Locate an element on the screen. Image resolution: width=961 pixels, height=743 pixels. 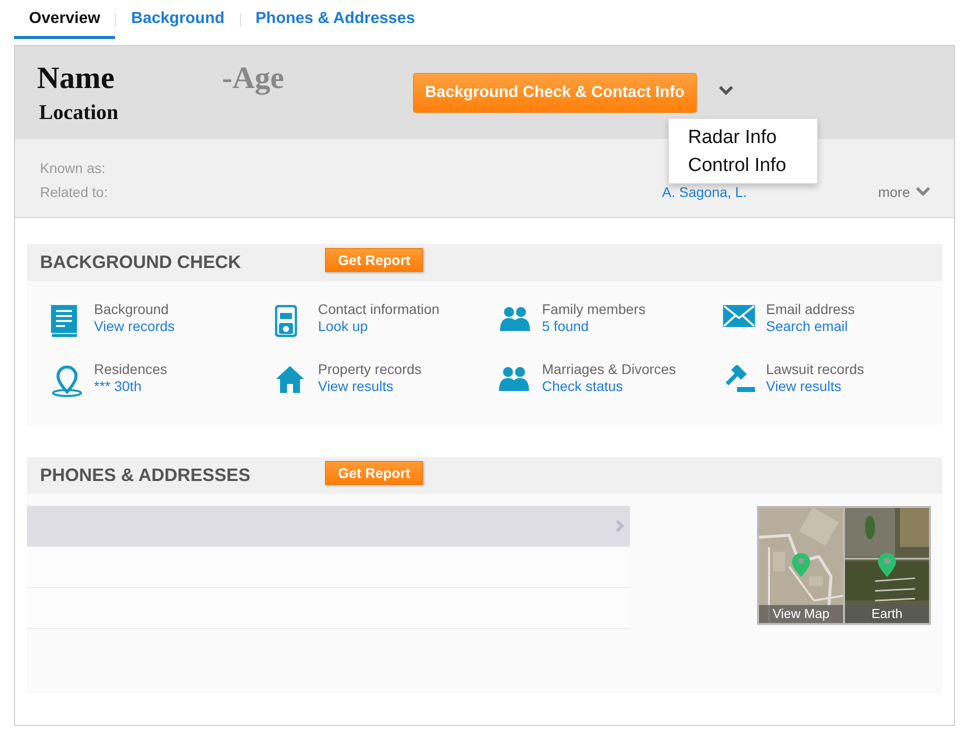
person-name: Name is located at coordinates (76, 78).